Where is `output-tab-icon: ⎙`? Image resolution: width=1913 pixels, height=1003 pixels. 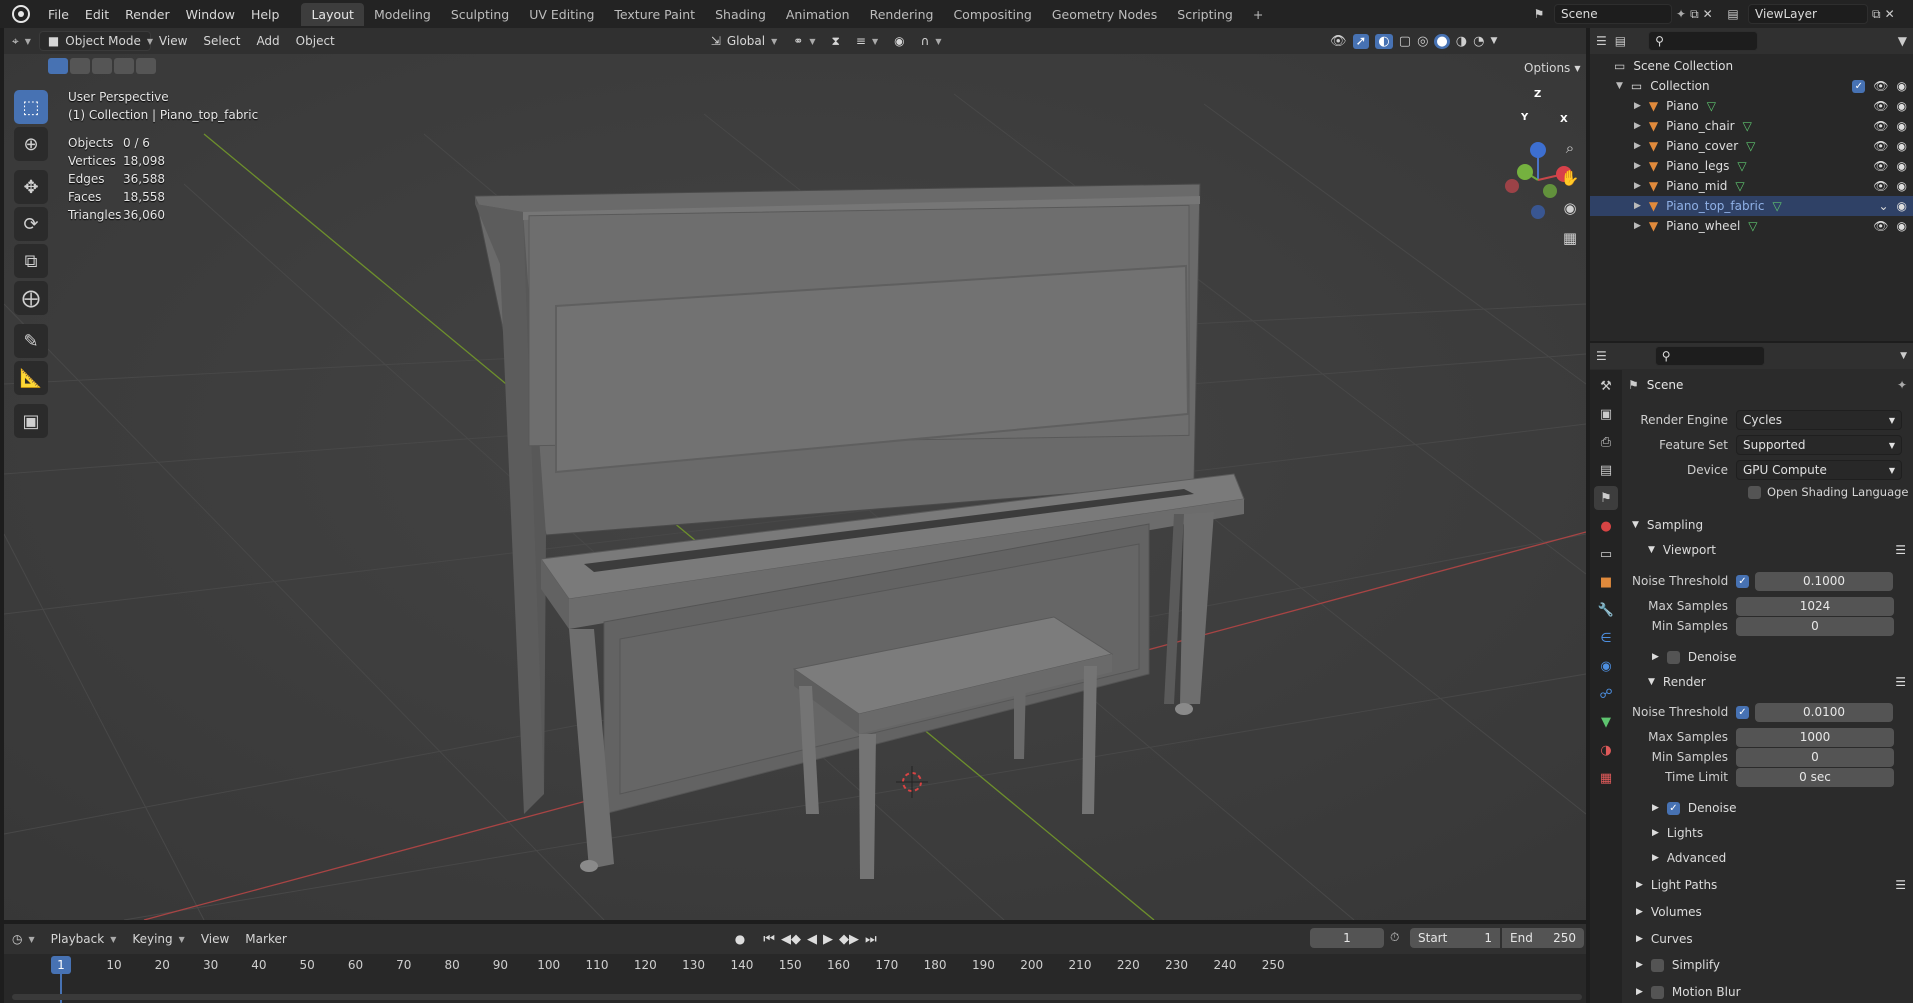
output-tab-icon: ⎙ is located at coordinates (1606, 442).